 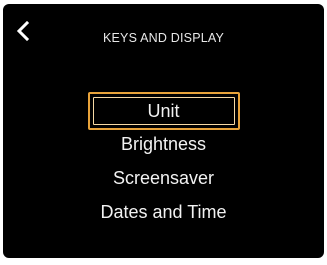 I want to click on menu-item-brightness: Brightness, so click(x=164, y=144).